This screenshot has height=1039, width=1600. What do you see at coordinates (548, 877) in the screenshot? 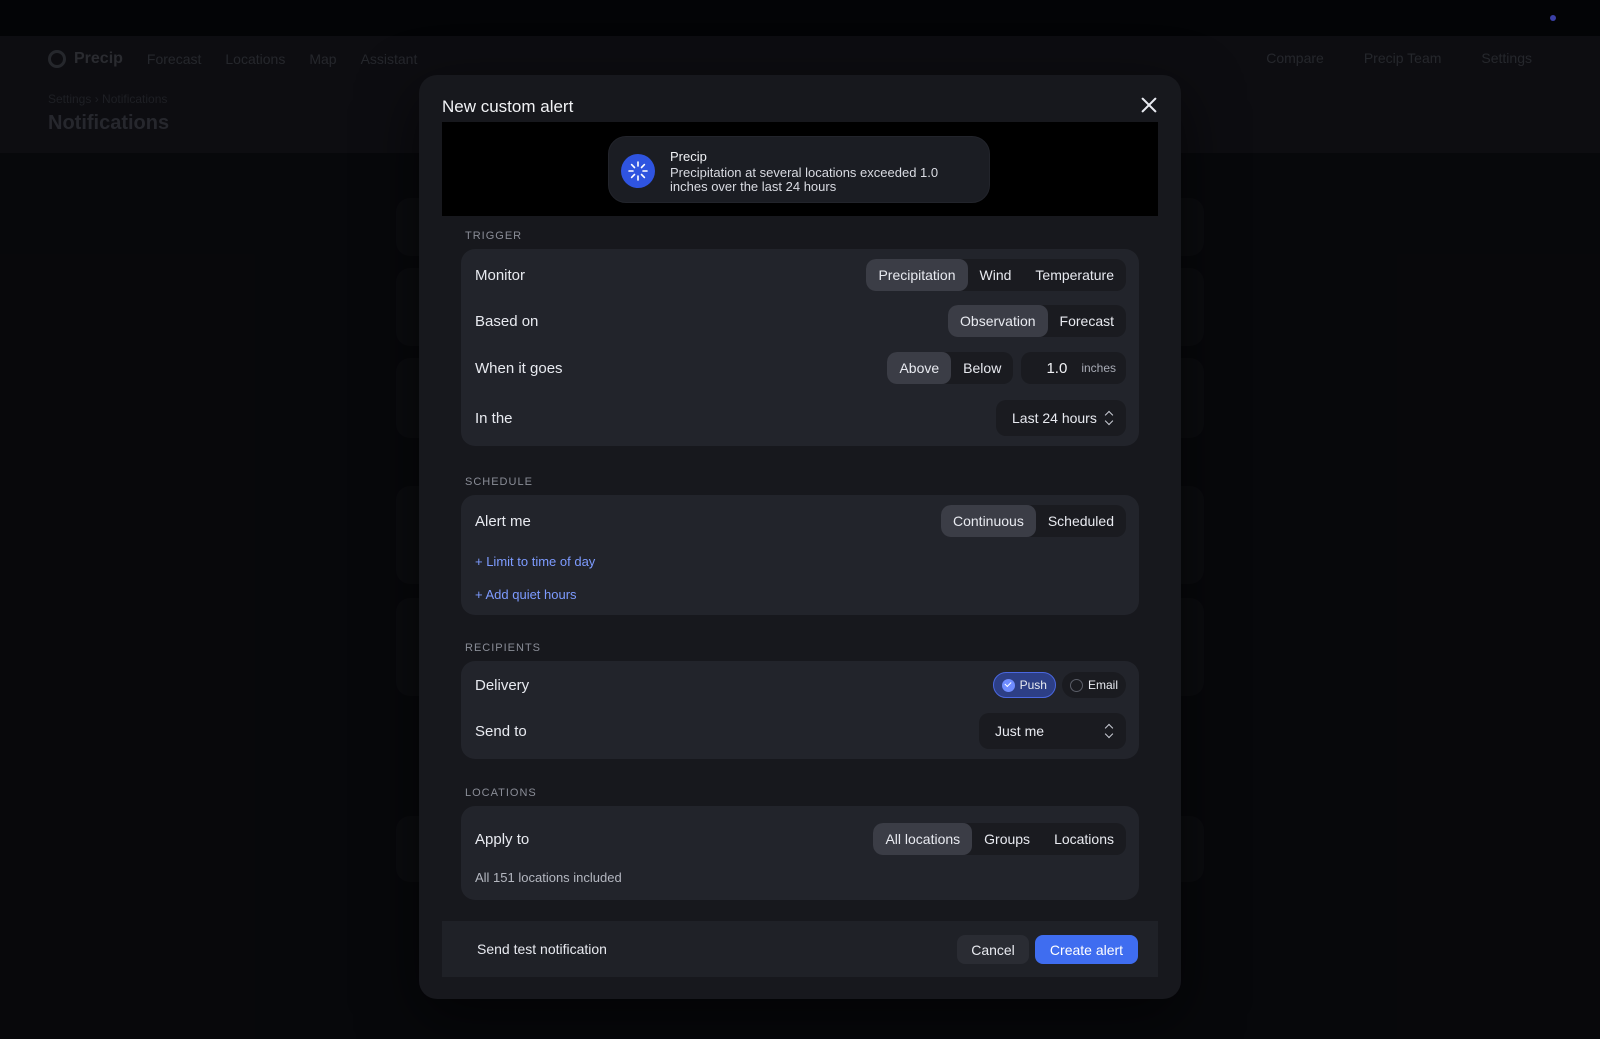
I see `locations-summary: All 151 locations included` at bounding box center [548, 877].